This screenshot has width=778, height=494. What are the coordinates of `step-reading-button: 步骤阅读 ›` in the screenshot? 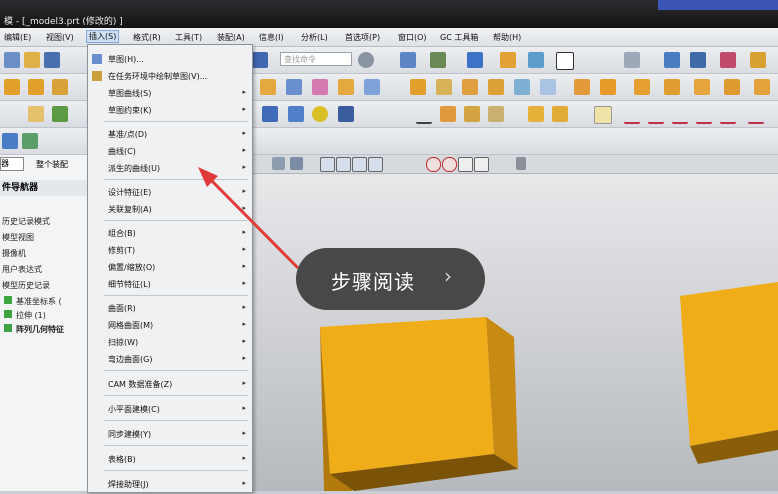 It's located at (390, 279).